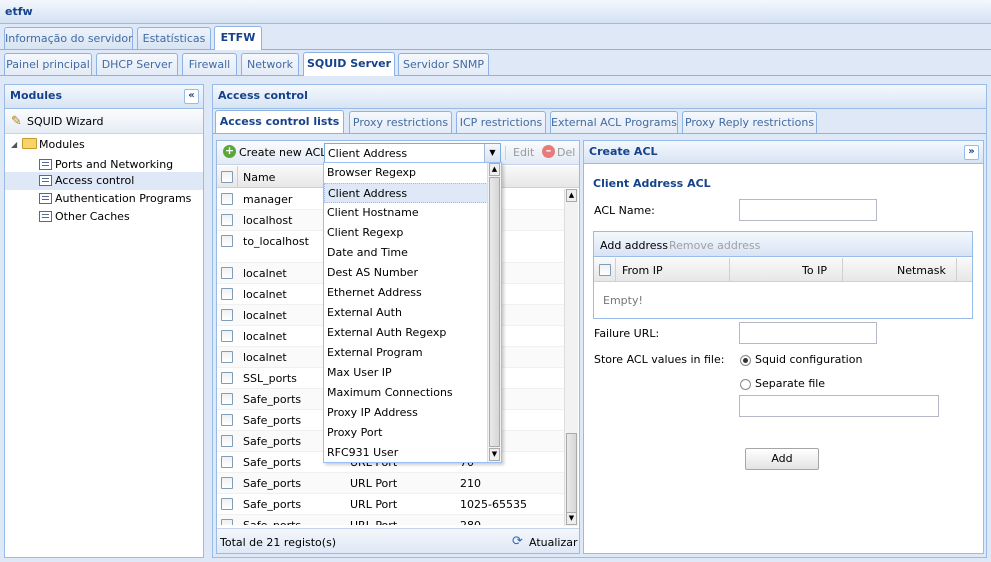 Image resolution: width=991 pixels, height=562 pixels. Describe the element at coordinates (104, 181) in the screenshot. I see `tree-item-access-control: Access control` at that location.